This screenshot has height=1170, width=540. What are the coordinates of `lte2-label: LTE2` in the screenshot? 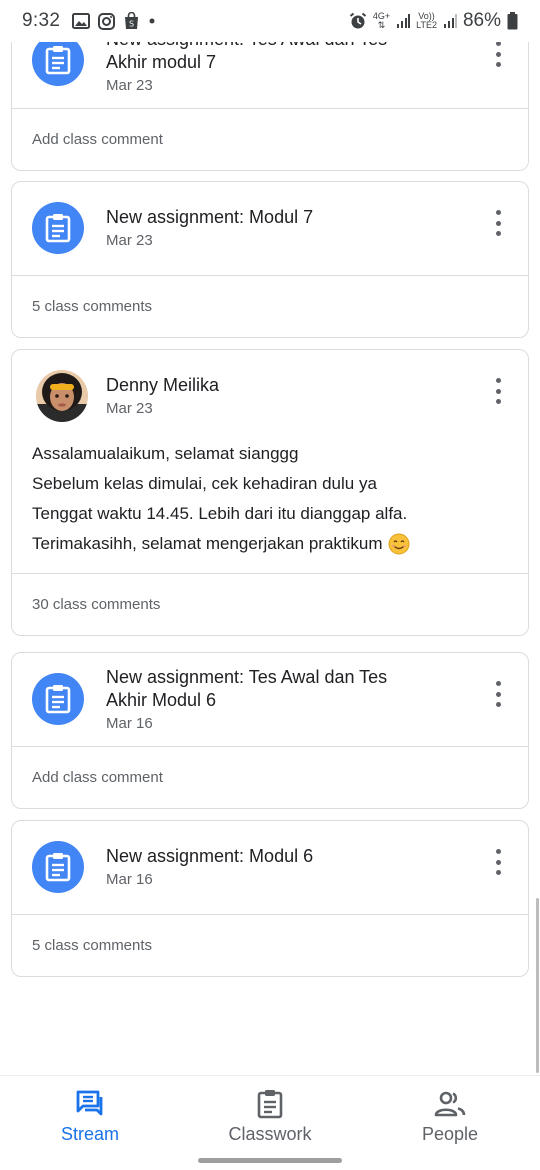 It's located at (426, 25).